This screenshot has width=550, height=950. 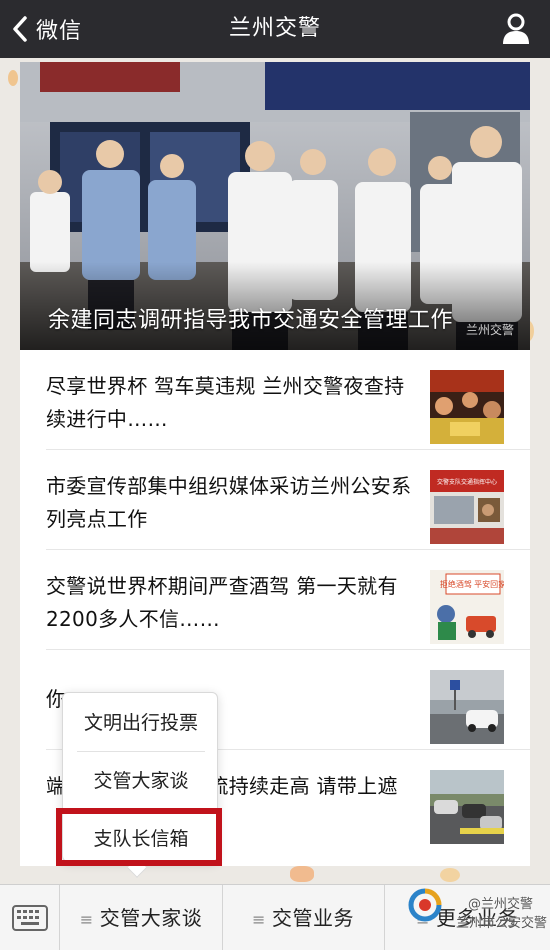 What do you see at coordinates (251, 320) in the screenshot?
I see `hero-caption: 余建同志调研指导我市交通安全管理工作` at bounding box center [251, 320].